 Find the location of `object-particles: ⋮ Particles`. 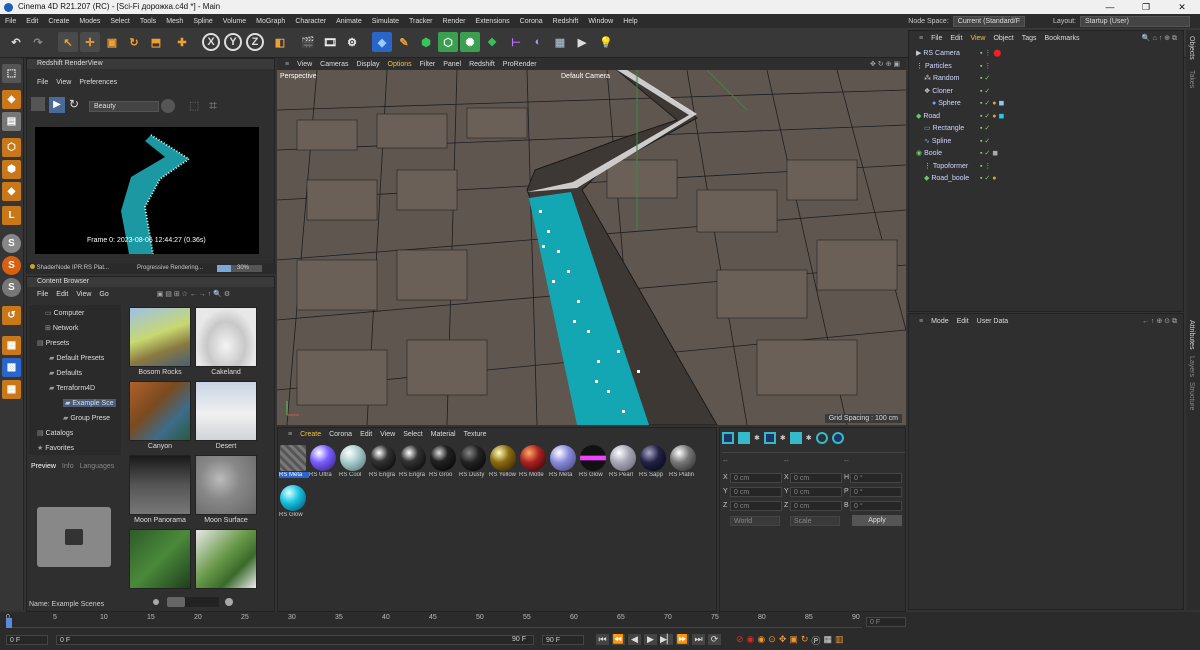

object-particles: ⋮ Particles is located at coordinates (934, 67).